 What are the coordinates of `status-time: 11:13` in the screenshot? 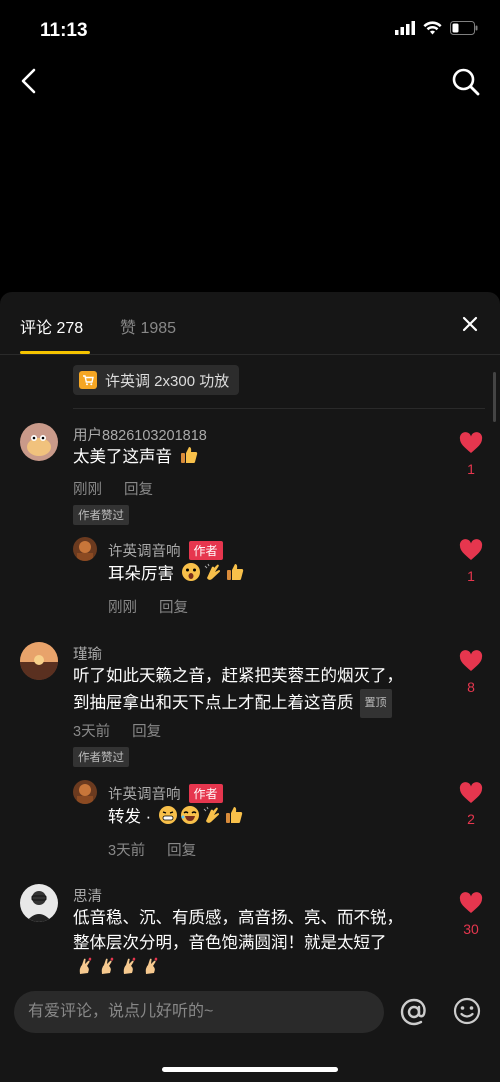 It's located at (64, 30).